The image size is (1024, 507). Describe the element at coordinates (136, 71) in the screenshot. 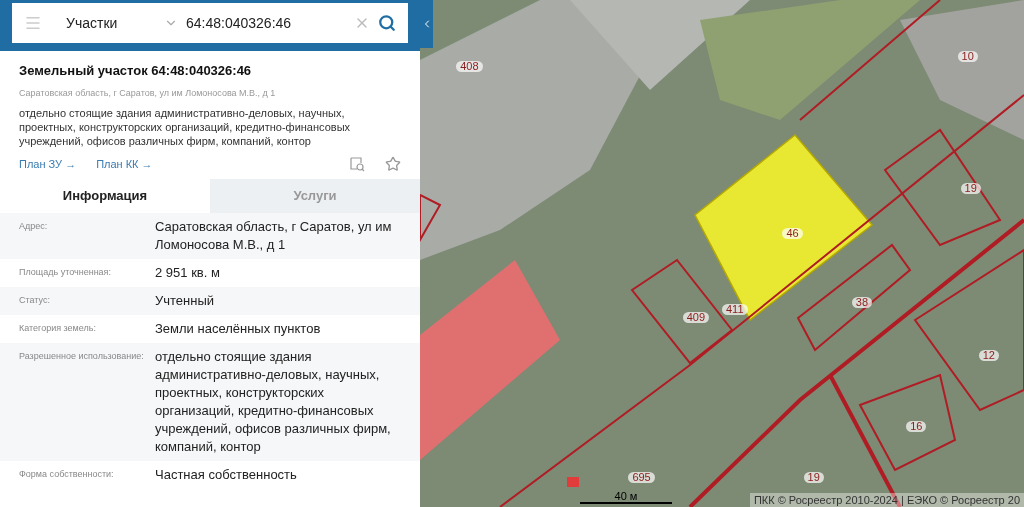

I see `parcel-title: Земельный участок 64:48:040326:46` at that location.